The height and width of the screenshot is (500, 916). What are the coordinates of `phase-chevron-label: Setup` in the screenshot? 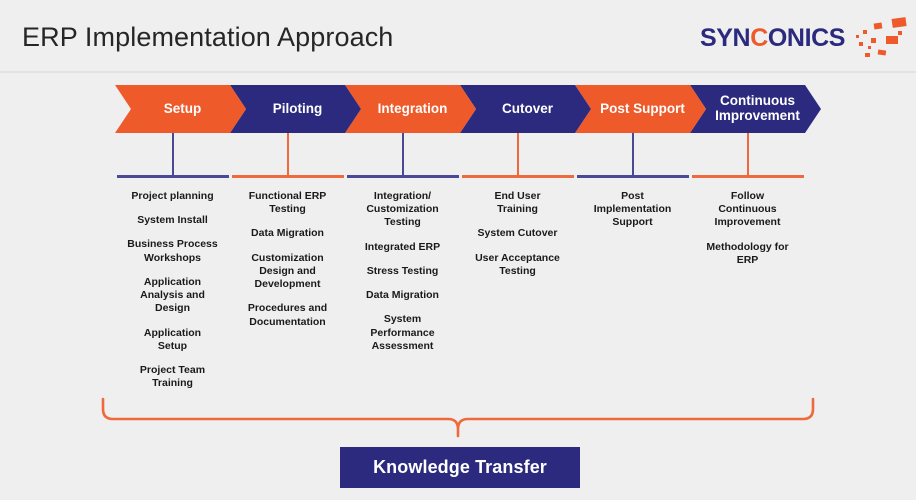 It's located at (182, 108).